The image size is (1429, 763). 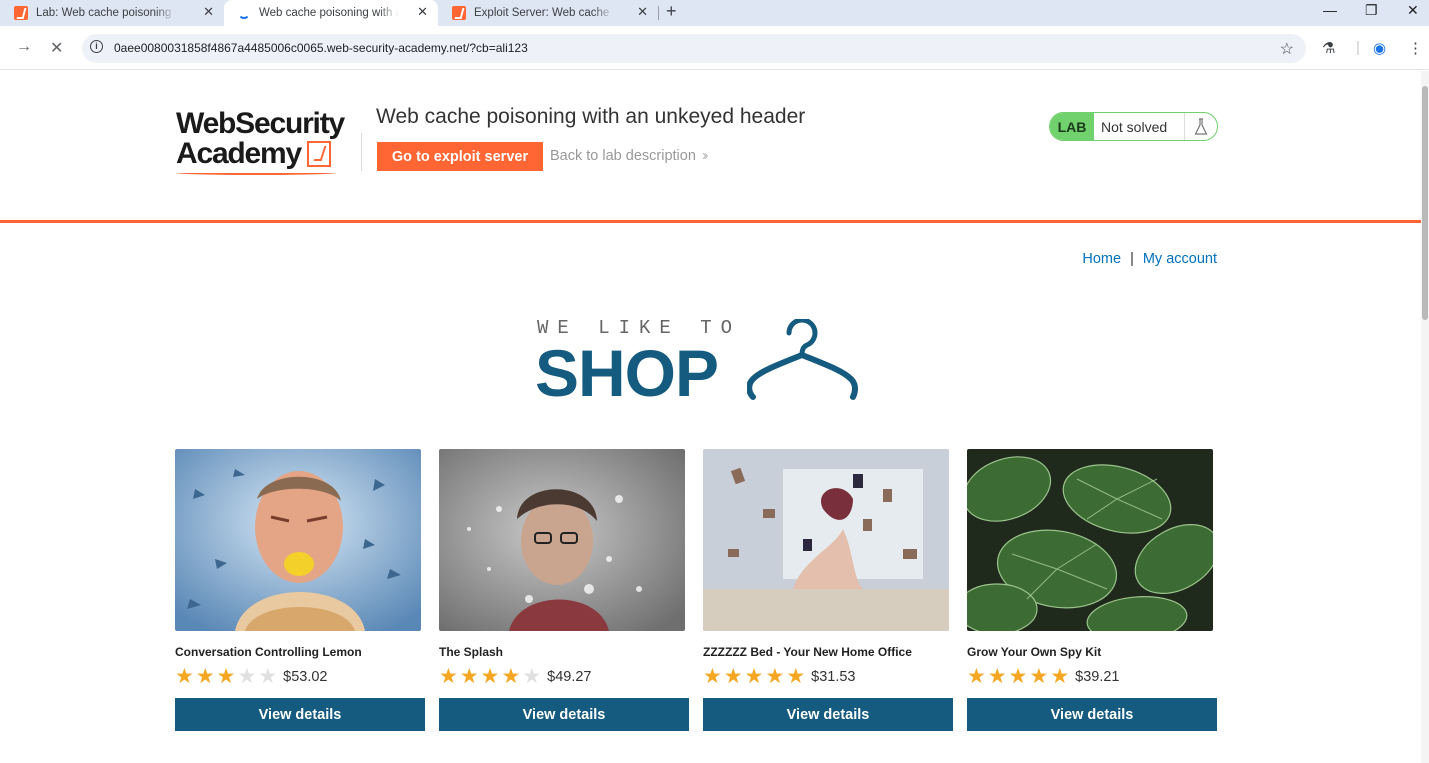 I want to click on lab-status-text: Not solved, so click(x=1134, y=126).